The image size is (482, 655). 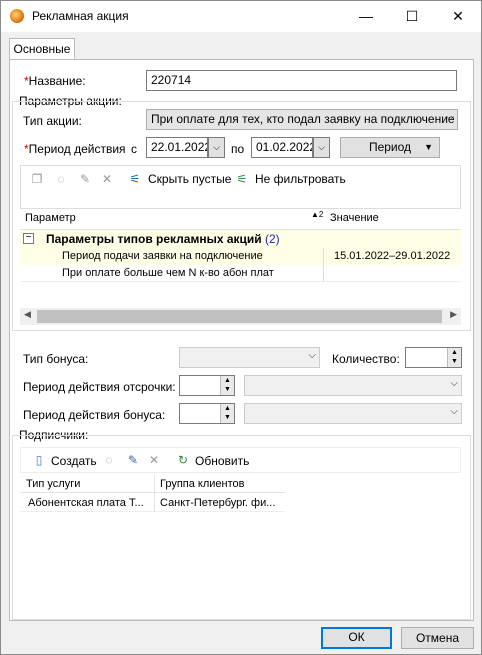 What do you see at coordinates (354, 218) in the screenshot?
I see `col-value: Значение` at bounding box center [354, 218].